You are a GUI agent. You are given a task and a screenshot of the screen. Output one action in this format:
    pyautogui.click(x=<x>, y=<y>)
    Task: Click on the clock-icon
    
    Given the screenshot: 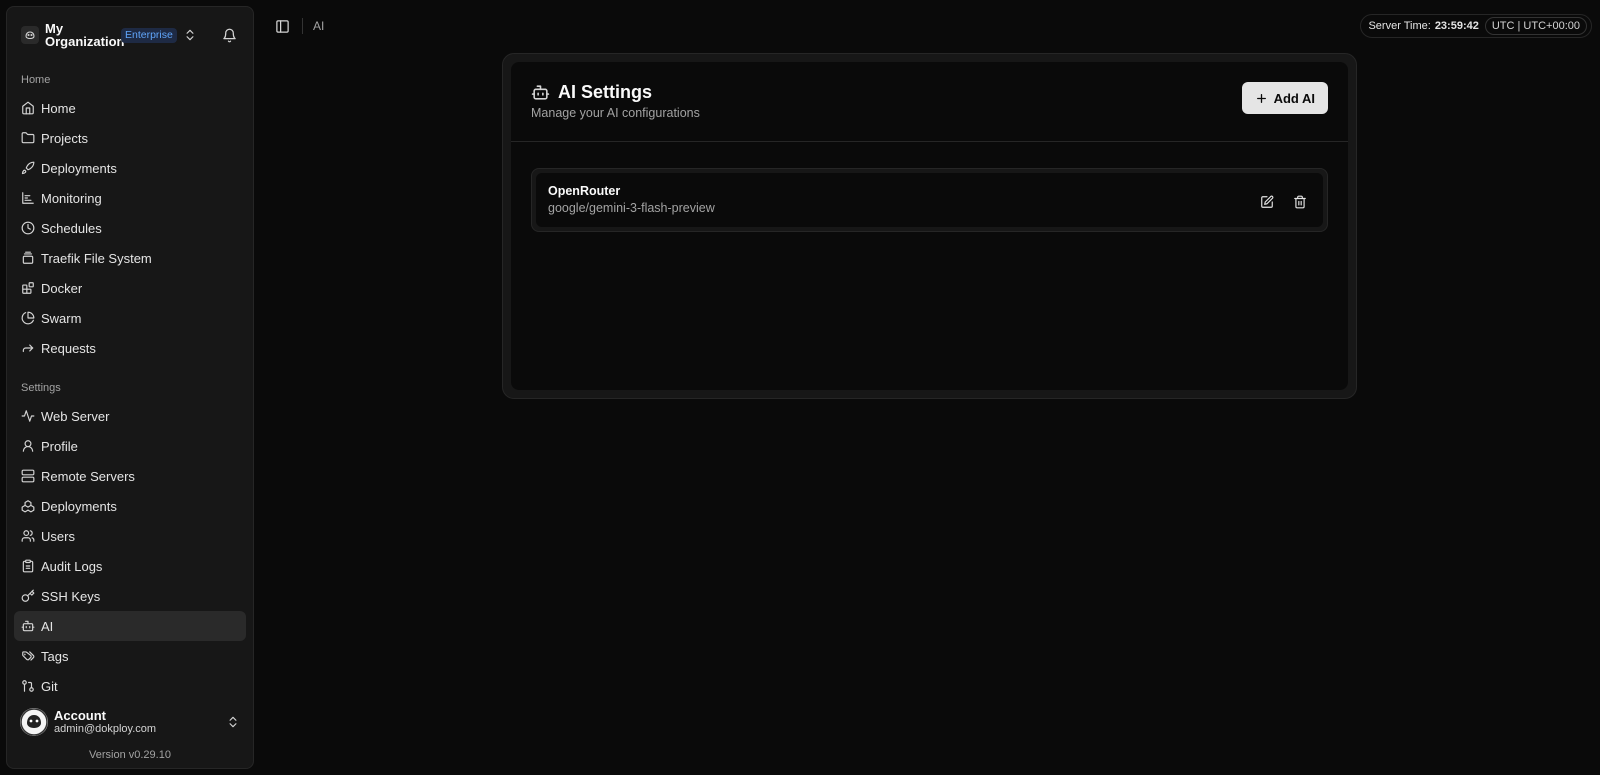 What is the action you would take?
    pyautogui.click(x=28, y=228)
    